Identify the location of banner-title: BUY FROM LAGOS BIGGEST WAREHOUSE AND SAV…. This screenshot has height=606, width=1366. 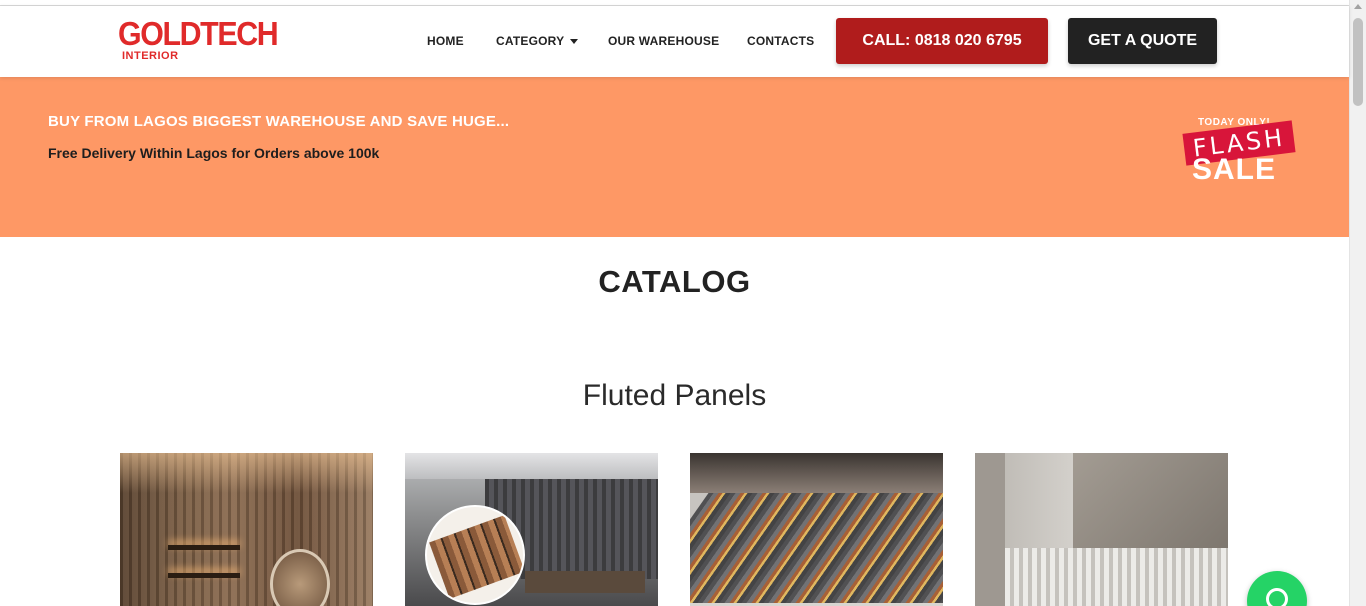
(279, 121).